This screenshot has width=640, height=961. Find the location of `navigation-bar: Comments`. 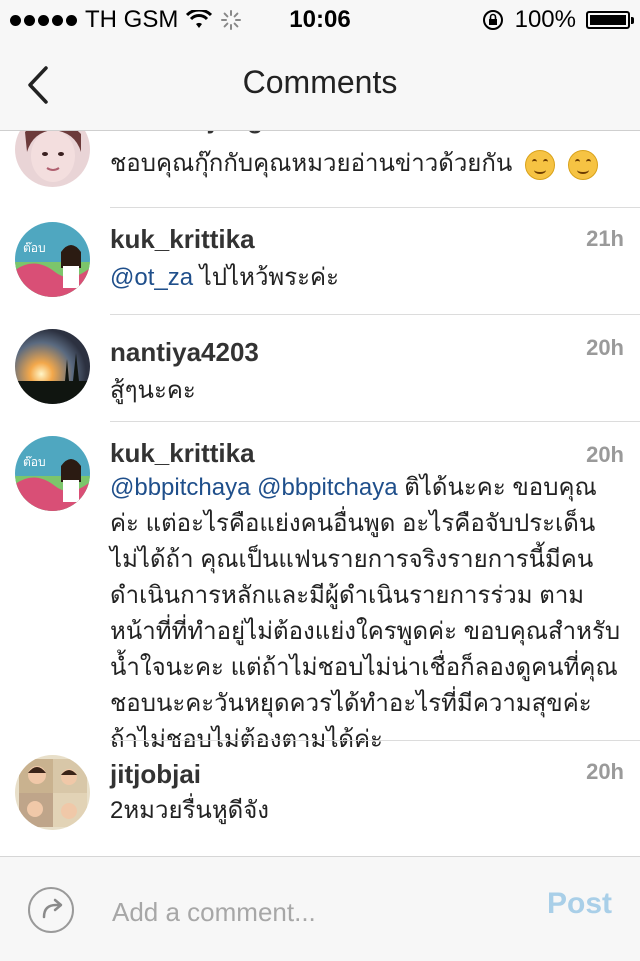

navigation-bar: Comments is located at coordinates (320, 85).